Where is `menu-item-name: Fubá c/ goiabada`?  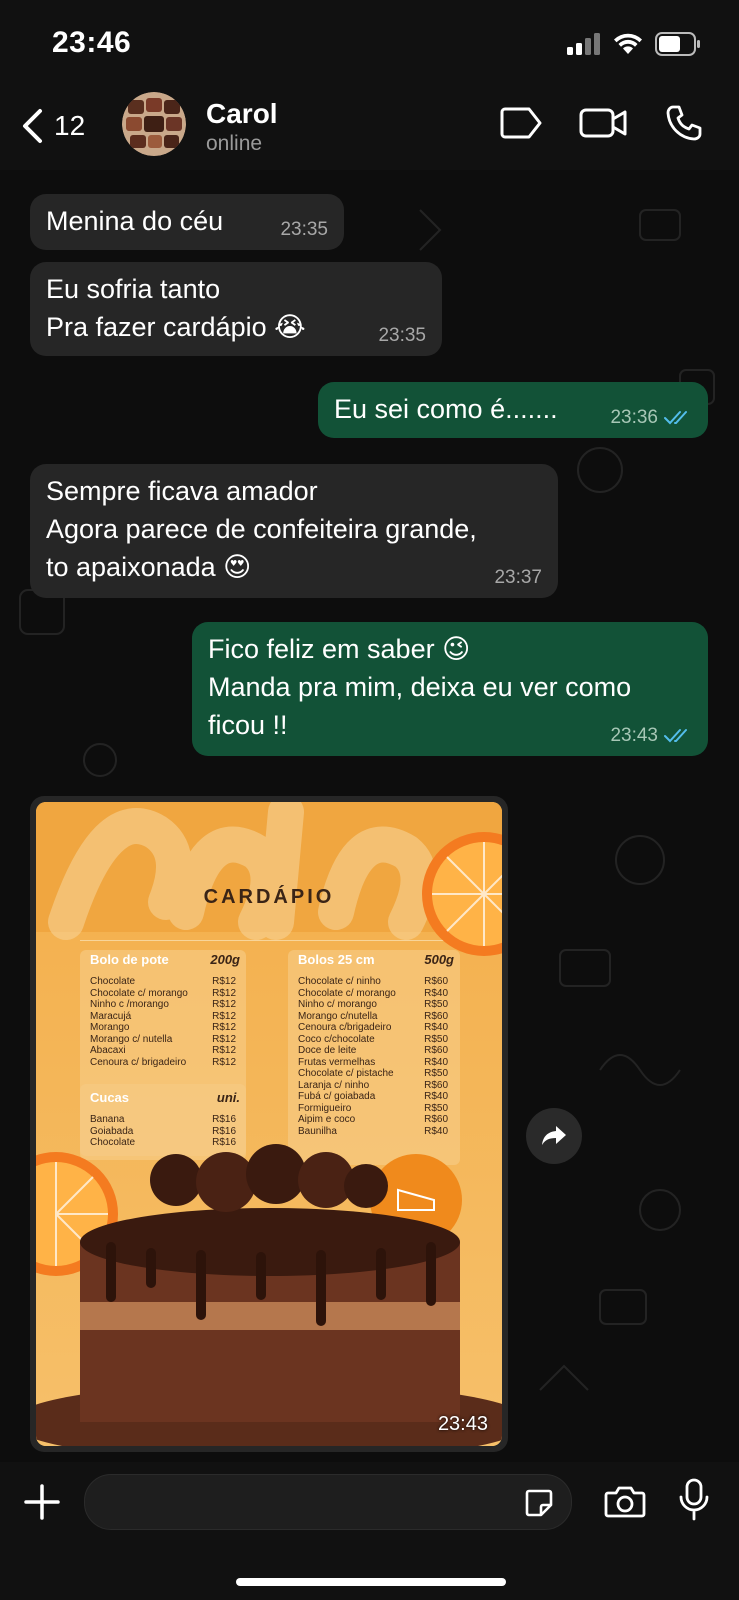
menu-item-name: Fubá c/ goiabada is located at coordinates (337, 1096).